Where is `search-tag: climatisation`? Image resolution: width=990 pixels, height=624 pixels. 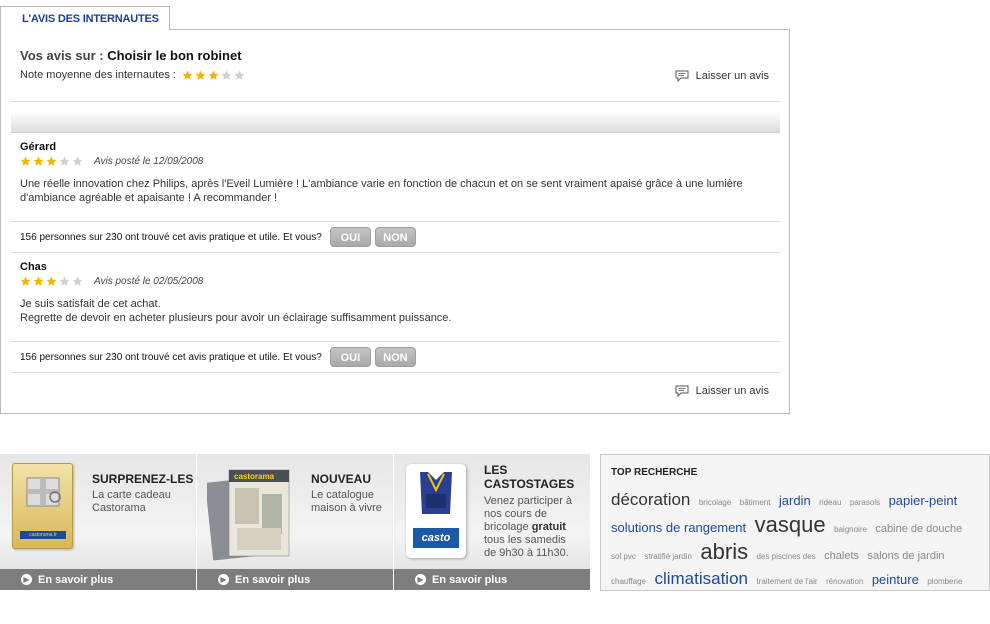 search-tag: climatisation is located at coordinates (701, 578).